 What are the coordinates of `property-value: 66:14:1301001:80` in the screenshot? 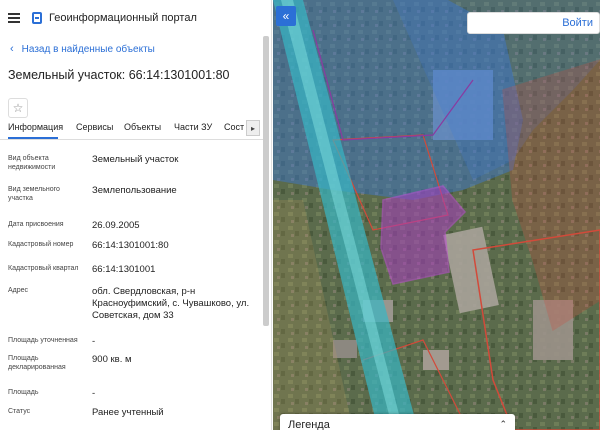 It's located at (130, 245).